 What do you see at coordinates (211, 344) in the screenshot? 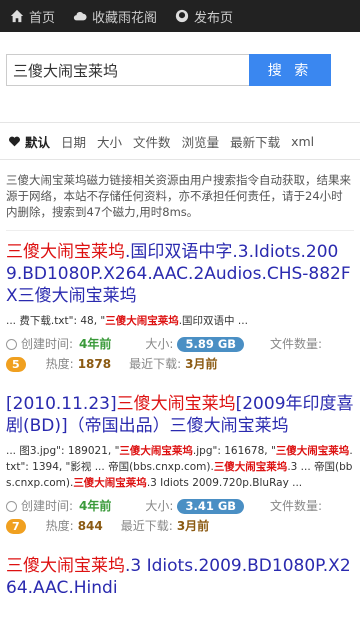
I see `size-badge: 5.89 GB` at bounding box center [211, 344].